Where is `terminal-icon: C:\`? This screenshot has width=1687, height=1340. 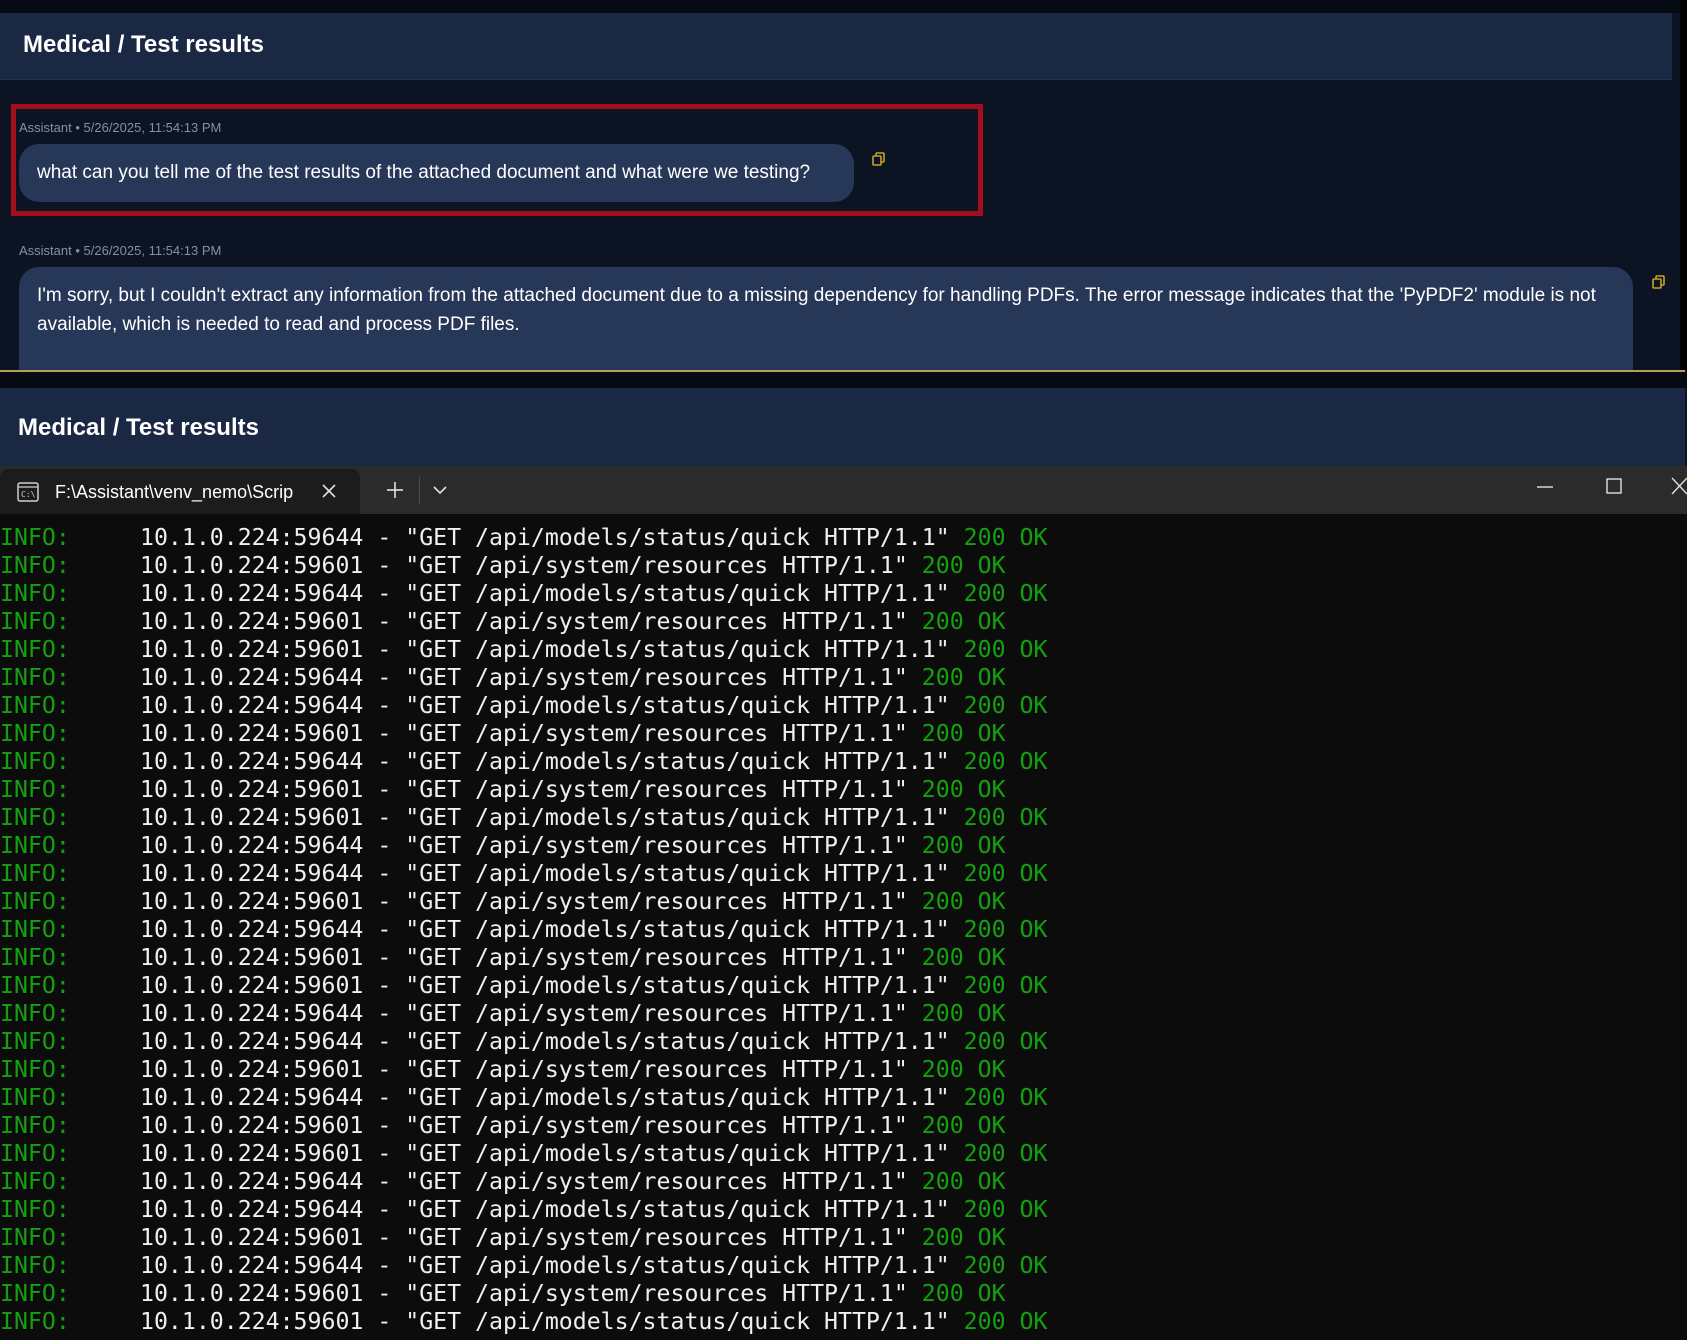
terminal-icon: C:\ is located at coordinates (28, 492).